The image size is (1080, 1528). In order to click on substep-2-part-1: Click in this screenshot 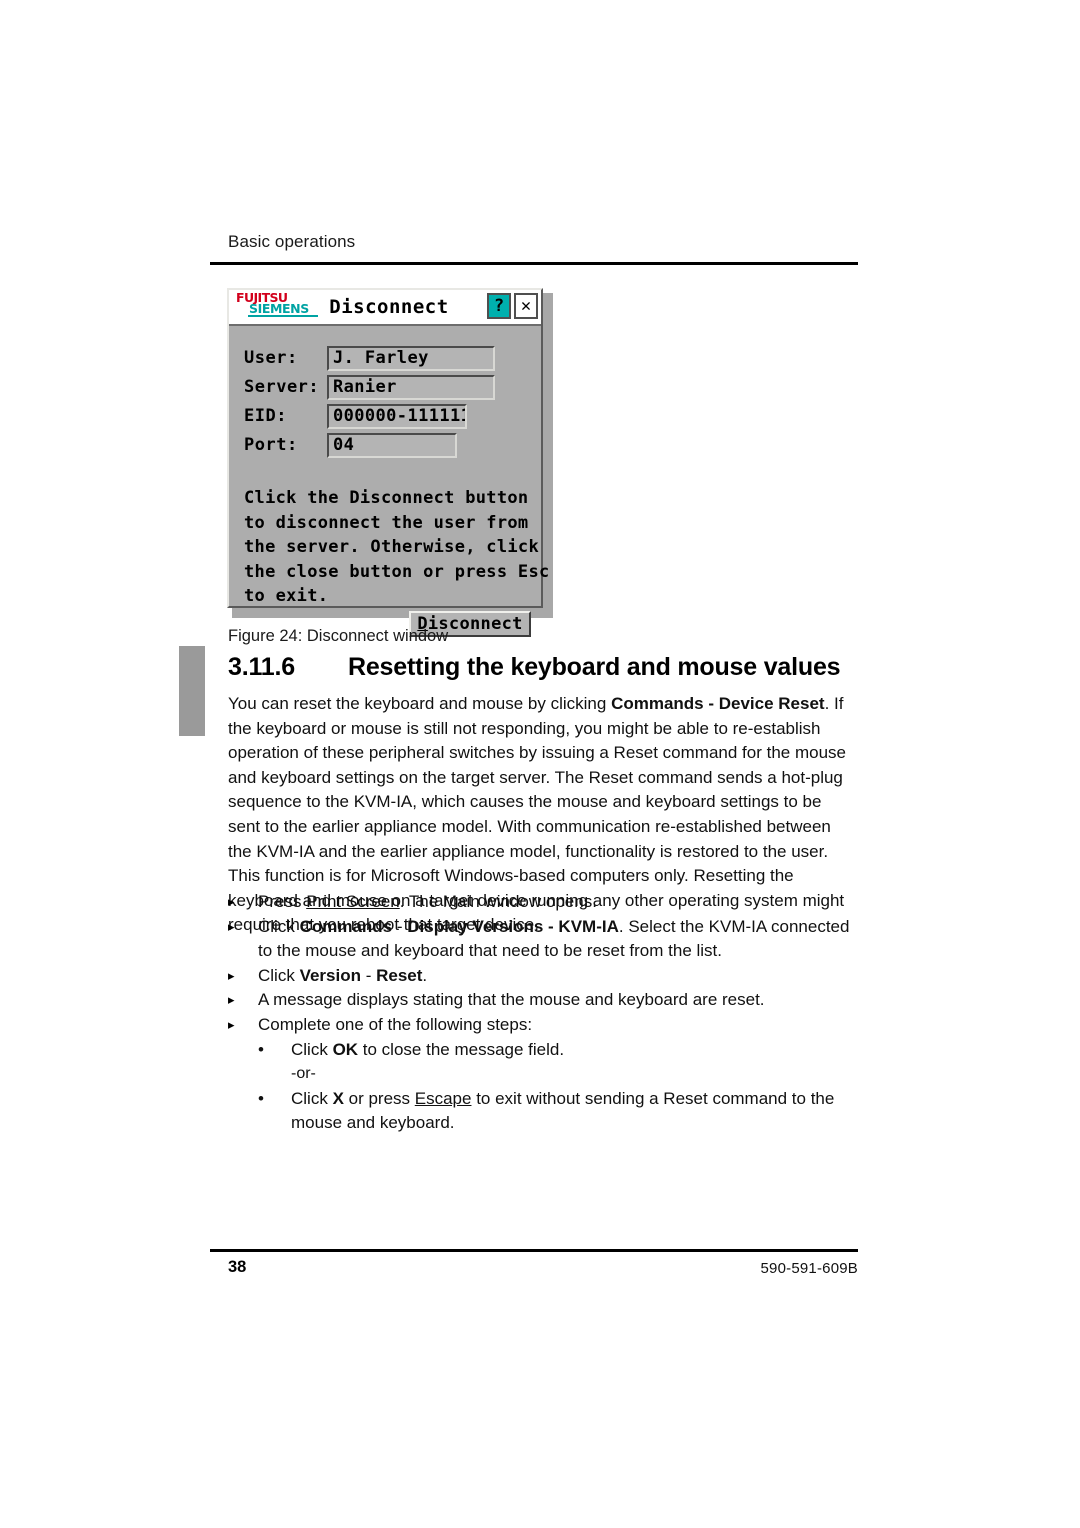, I will do `click(312, 1098)`.